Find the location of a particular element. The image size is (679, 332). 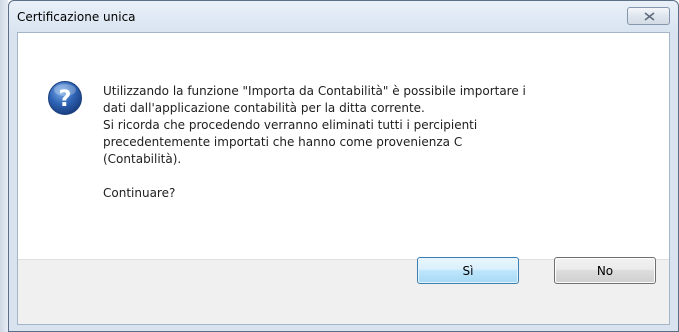

question-icon: ? is located at coordinates (65, 98).